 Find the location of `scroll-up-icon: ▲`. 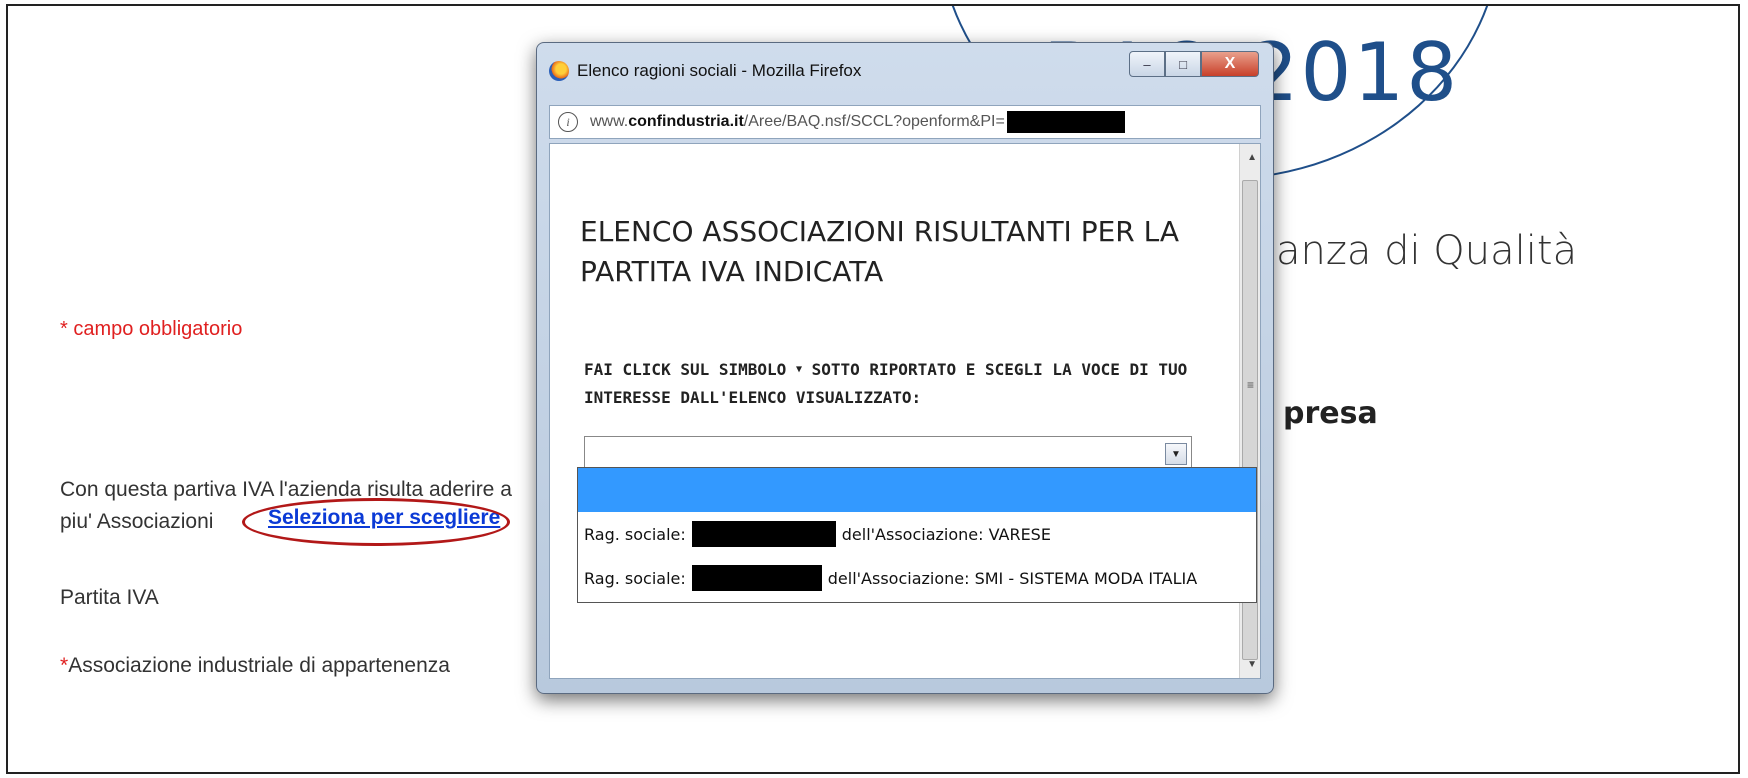

scroll-up-icon: ▲ is located at coordinates (1252, 157).